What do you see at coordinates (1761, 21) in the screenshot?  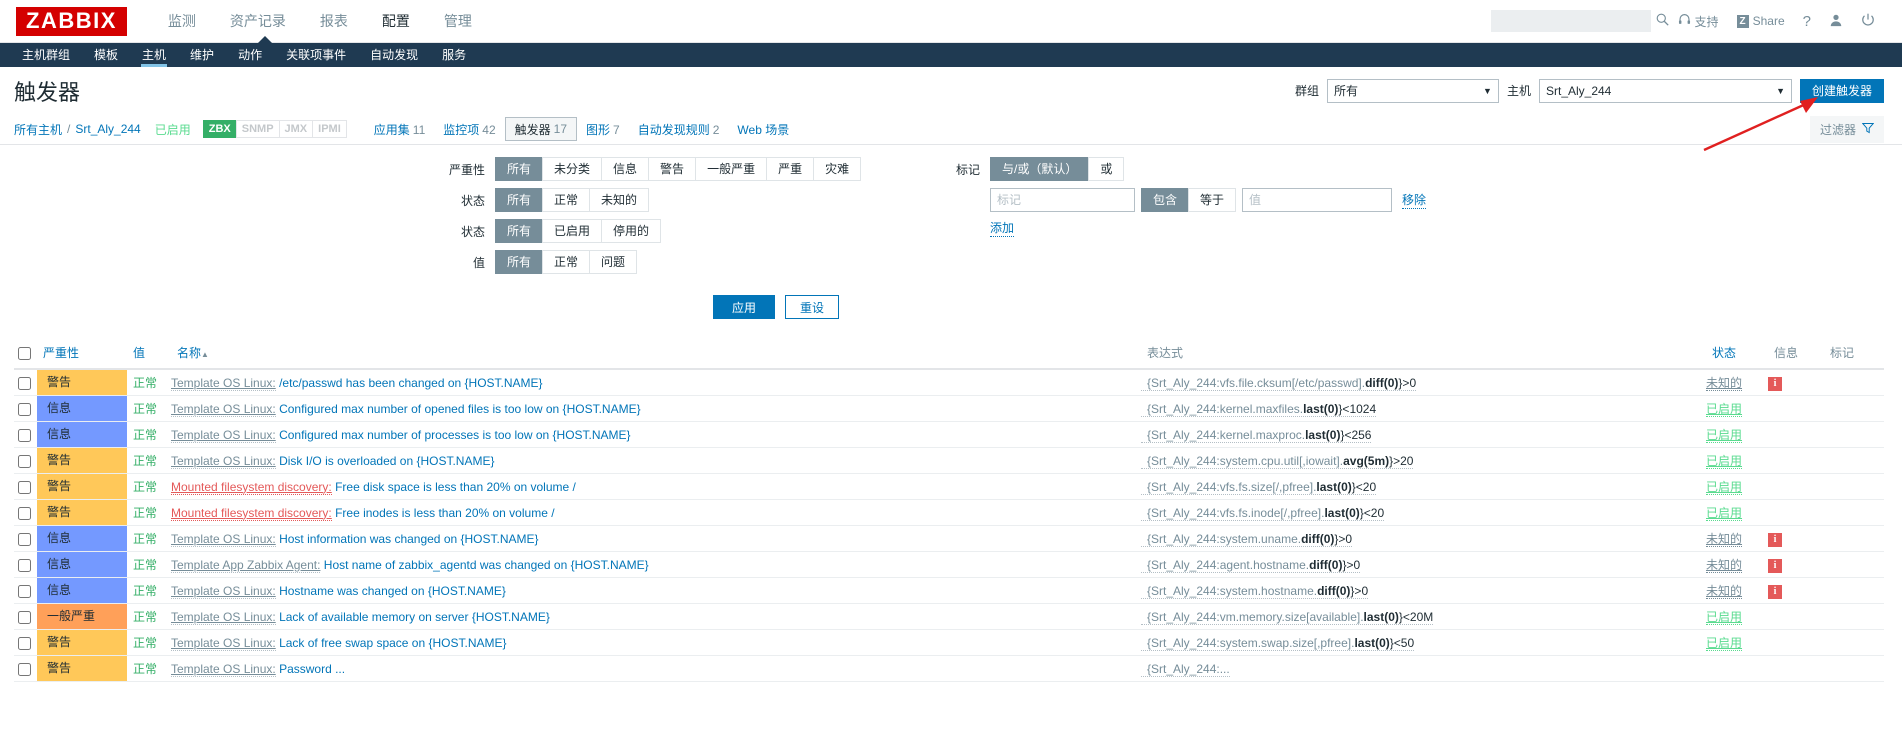 I see `share-link: Z Share` at bounding box center [1761, 21].